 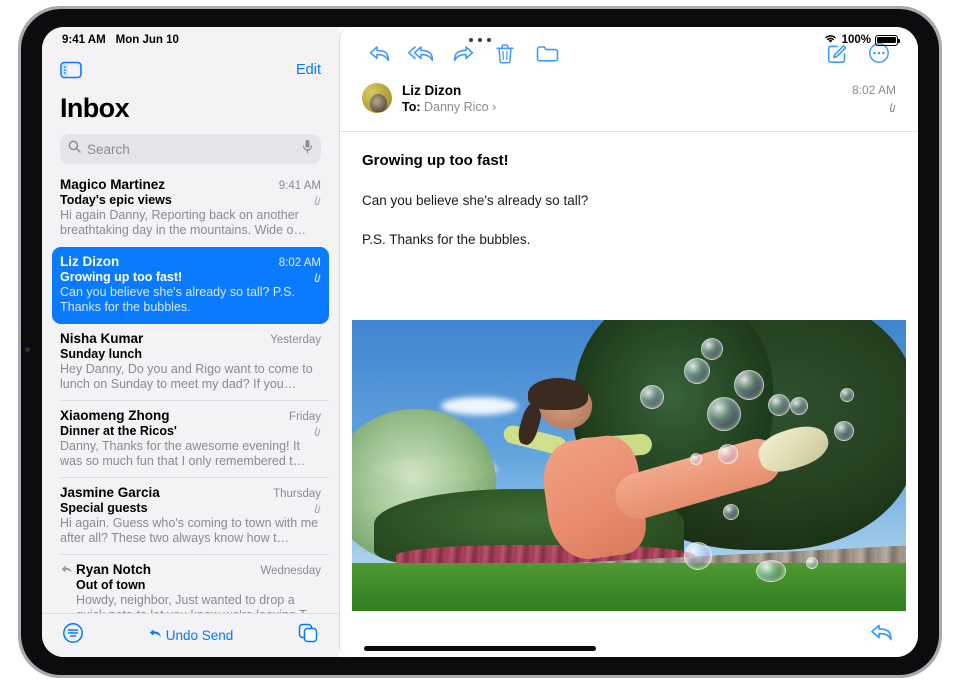 What do you see at coordinates (66, 567) in the screenshot?
I see `replied-arrow-icon` at bounding box center [66, 567].